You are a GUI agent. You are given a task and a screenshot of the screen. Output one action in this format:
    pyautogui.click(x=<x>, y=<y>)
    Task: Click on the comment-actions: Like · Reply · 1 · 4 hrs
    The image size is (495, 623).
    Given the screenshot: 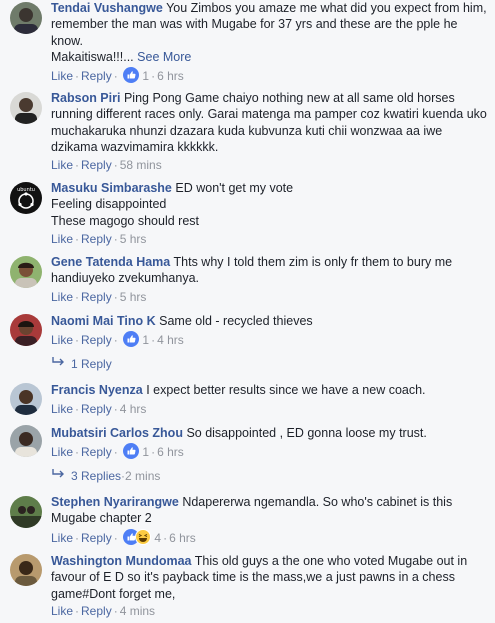 What is the action you would take?
    pyautogui.click(x=117, y=339)
    